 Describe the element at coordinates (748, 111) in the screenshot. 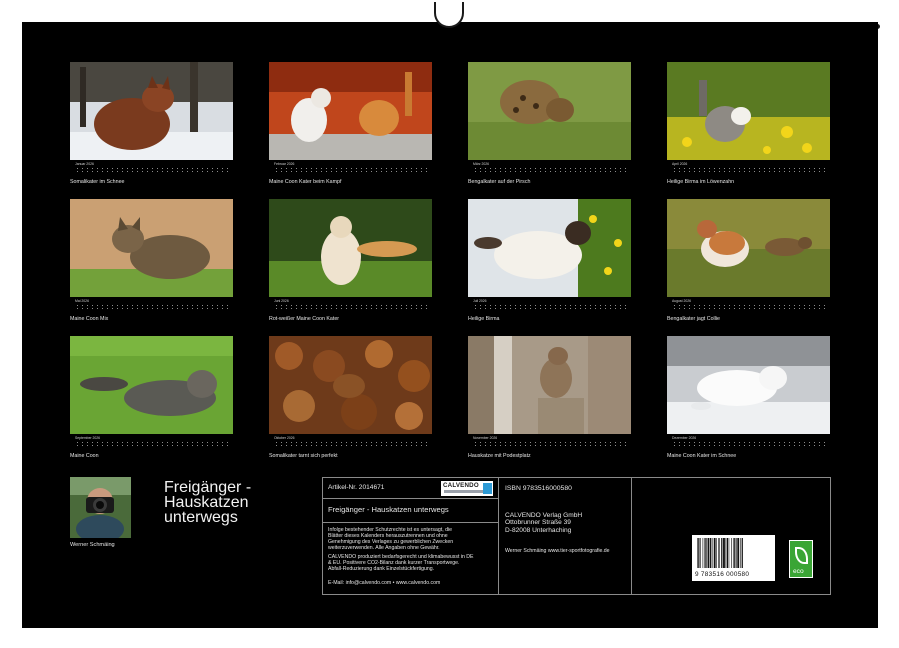

I see `month-photo-april` at that location.